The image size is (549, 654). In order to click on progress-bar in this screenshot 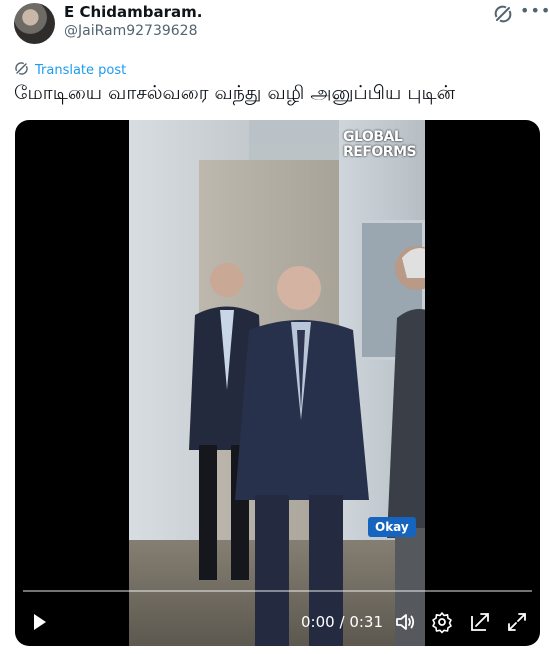, I will do `click(277, 591)`.